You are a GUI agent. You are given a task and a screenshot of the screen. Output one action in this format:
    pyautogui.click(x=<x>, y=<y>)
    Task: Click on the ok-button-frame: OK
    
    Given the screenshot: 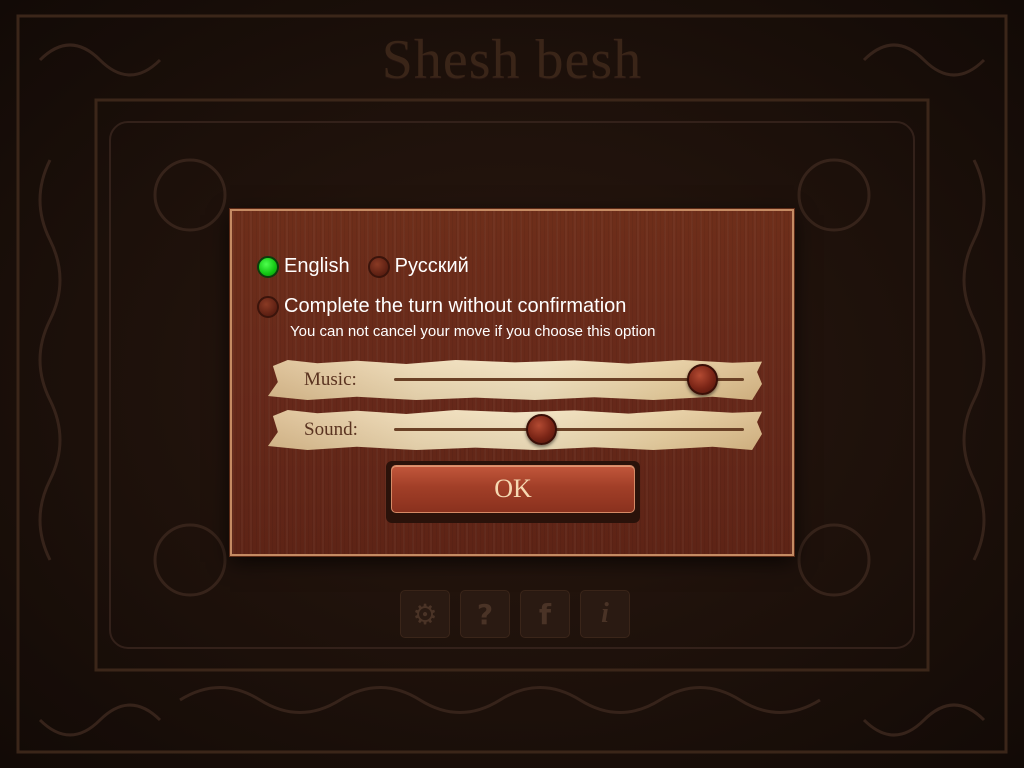 What is the action you would take?
    pyautogui.click(x=513, y=492)
    